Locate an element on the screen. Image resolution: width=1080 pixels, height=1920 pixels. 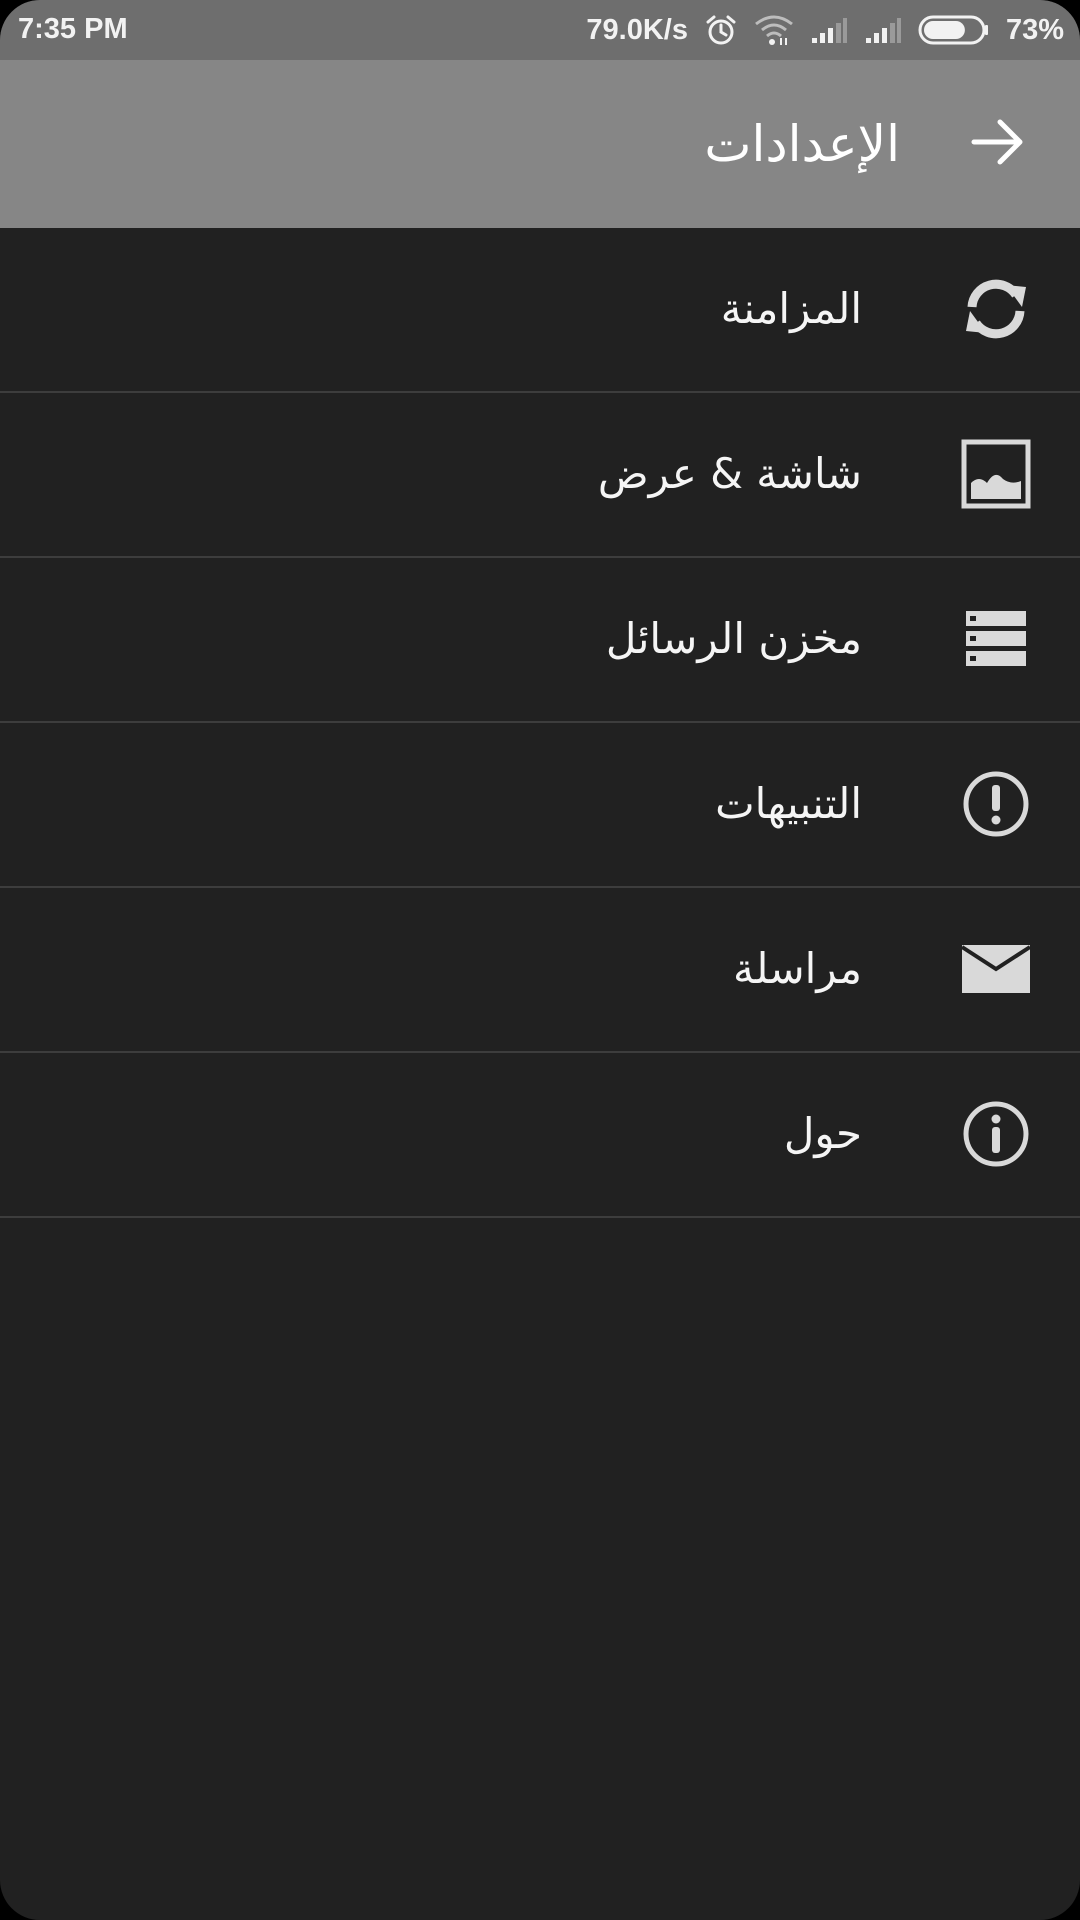
storage-icon is located at coordinates (996, 639).